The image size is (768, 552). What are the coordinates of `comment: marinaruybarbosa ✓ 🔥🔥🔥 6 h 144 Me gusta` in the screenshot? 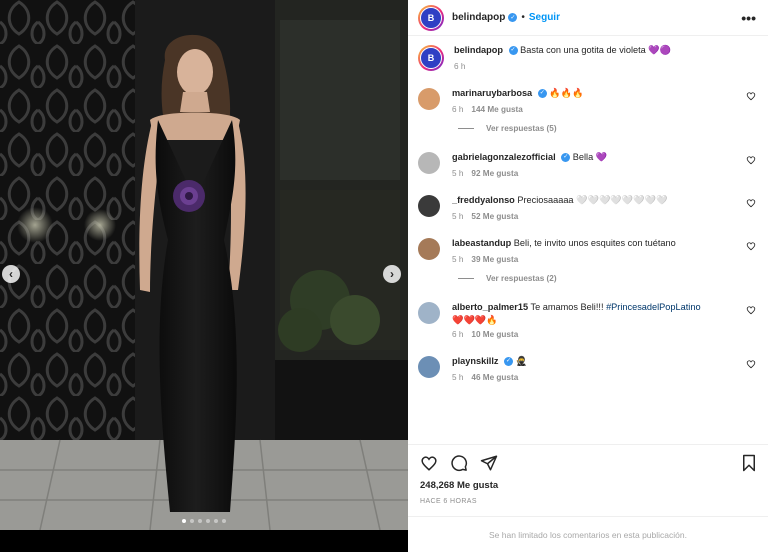 It's located at (588, 100).